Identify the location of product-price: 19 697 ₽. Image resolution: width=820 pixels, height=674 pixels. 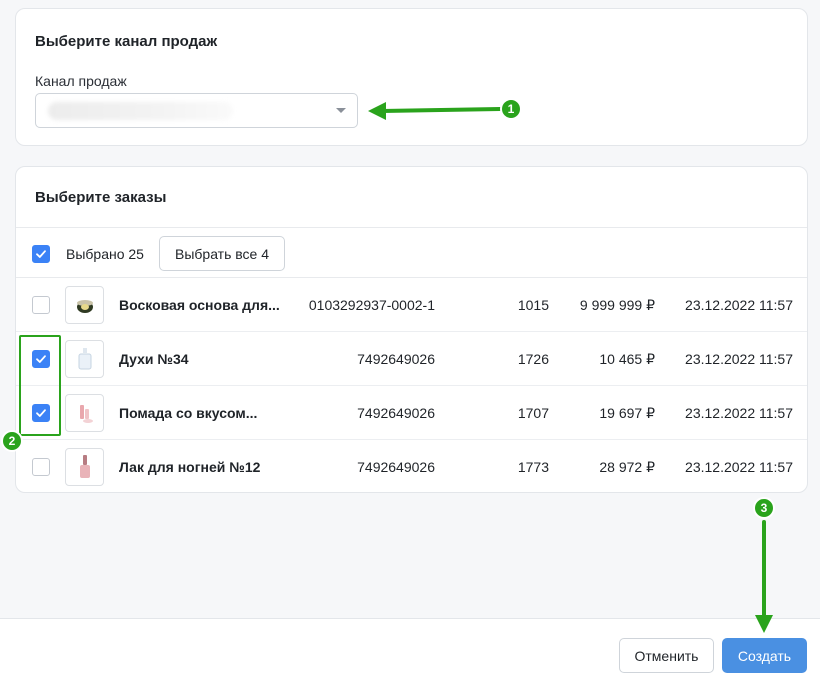
(627, 413).